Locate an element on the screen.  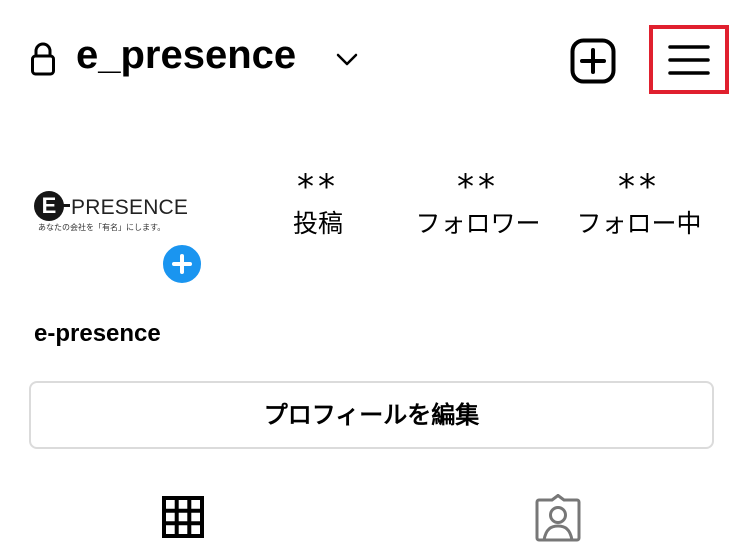
stat-posts-label: 投稿 is located at coordinates (317, 223).